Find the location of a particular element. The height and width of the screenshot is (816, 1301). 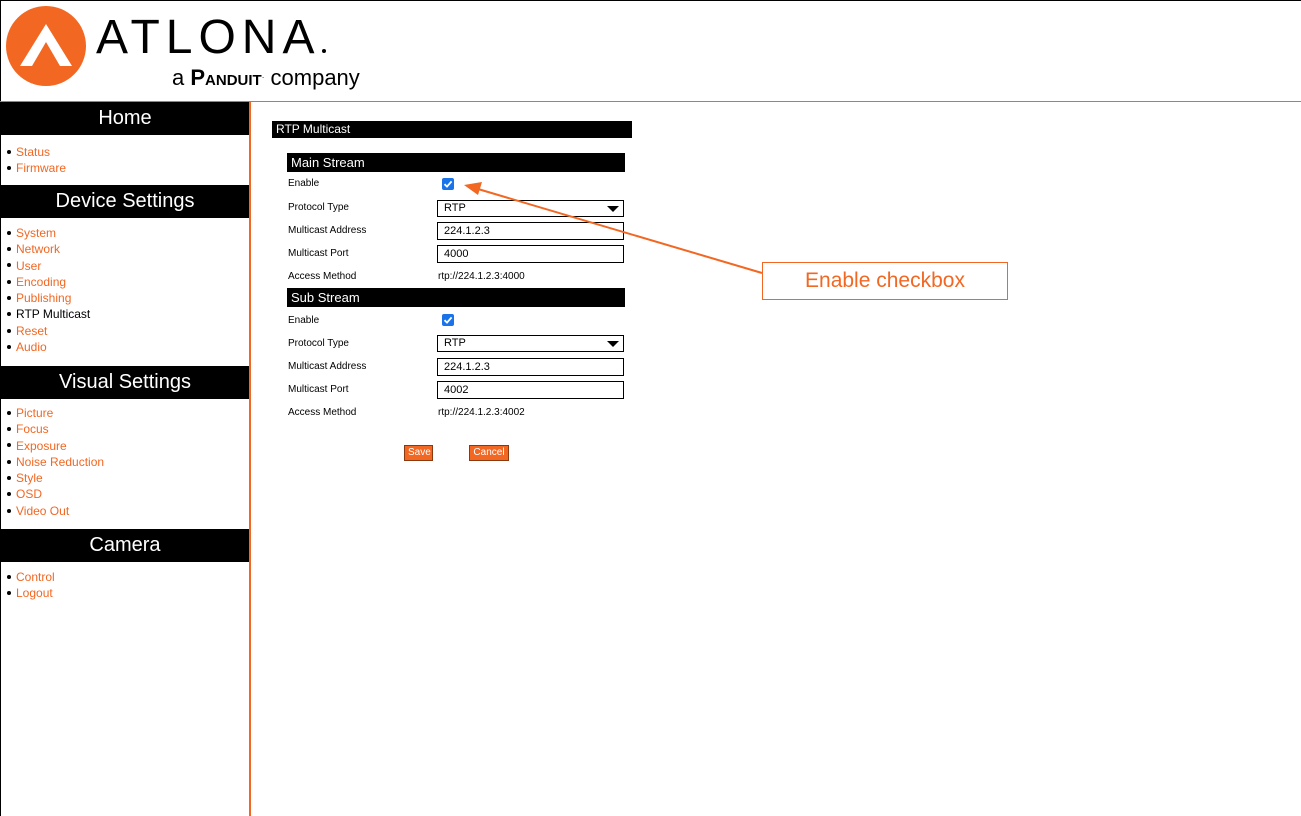

tagline-prefix: a is located at coordinates (178, 77).